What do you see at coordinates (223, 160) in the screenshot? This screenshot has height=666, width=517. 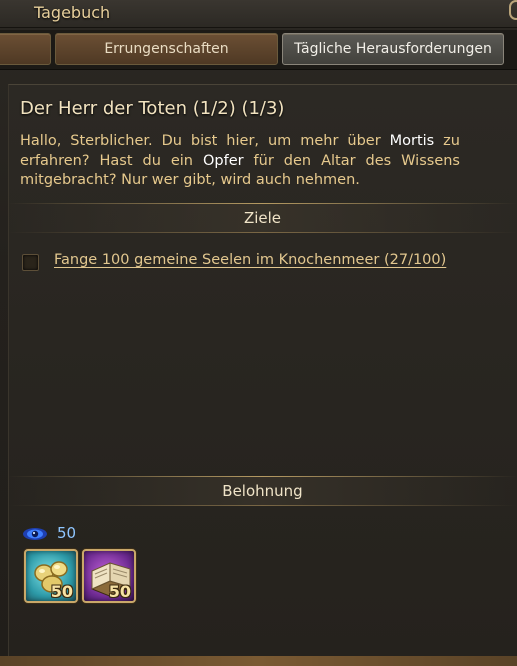 I see `desc-highlight-opfer: Opfer` at bounding box center [223, 160].